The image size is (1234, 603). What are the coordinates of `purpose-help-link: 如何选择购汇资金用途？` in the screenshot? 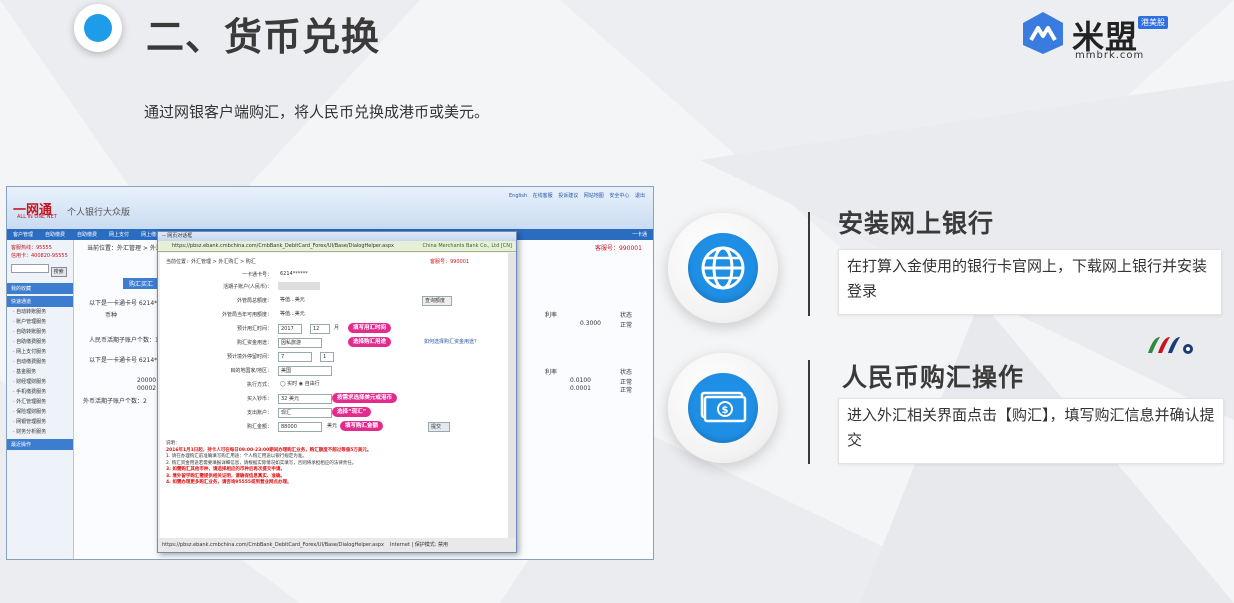 It's located at (450, 342).